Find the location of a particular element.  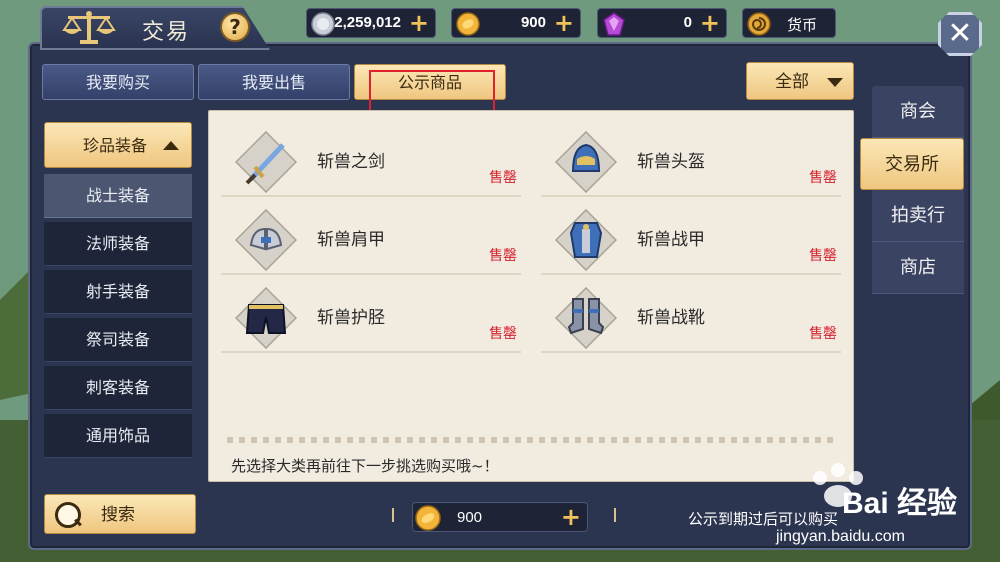

side-tab-exchange: 交易所 is located at coordinates (912, 164).